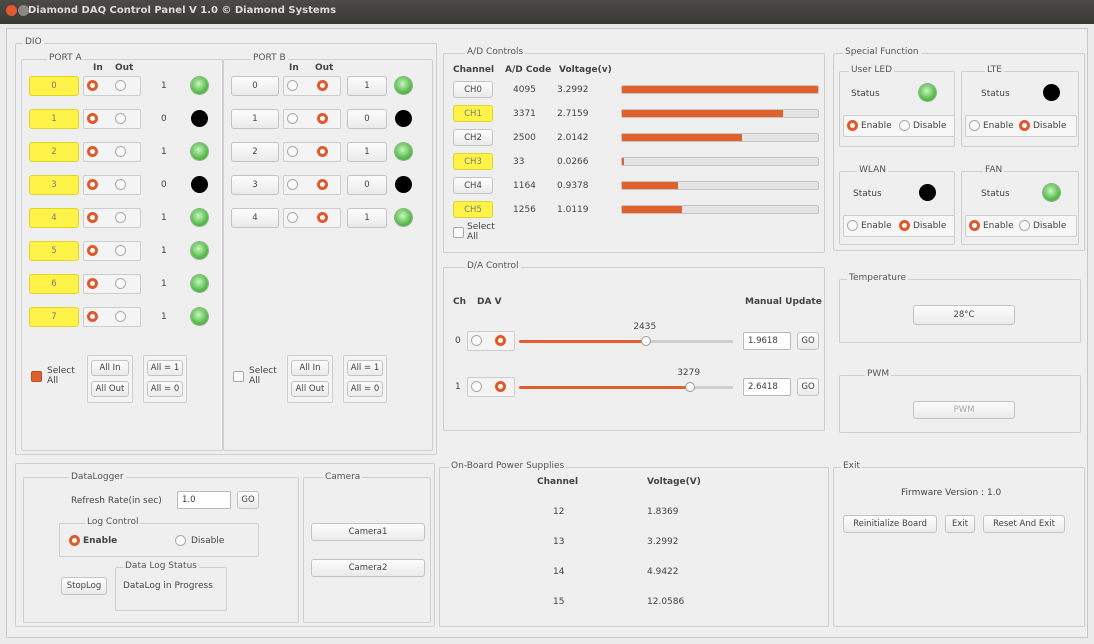 The width and height of the screenshot is (1094, 644). Describe the element at coordinates (960, 524) in the screenshot. I see `exit-button: Exit` at that location.